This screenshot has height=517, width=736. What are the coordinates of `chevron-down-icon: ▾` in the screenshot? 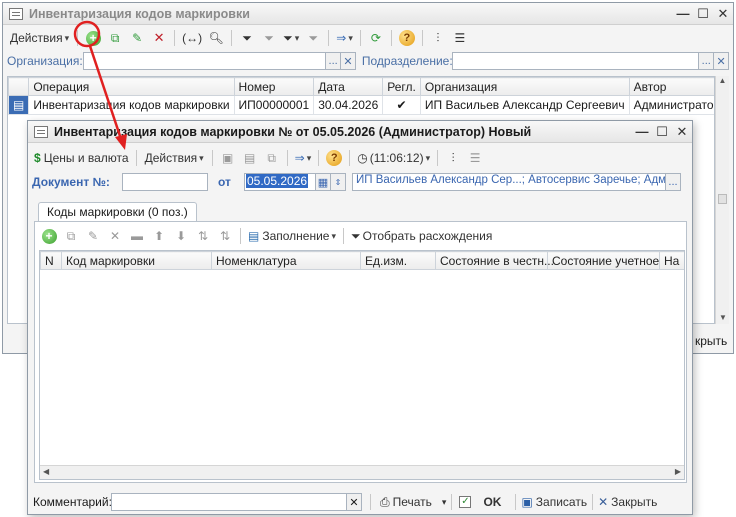 It's located at (444, 501).